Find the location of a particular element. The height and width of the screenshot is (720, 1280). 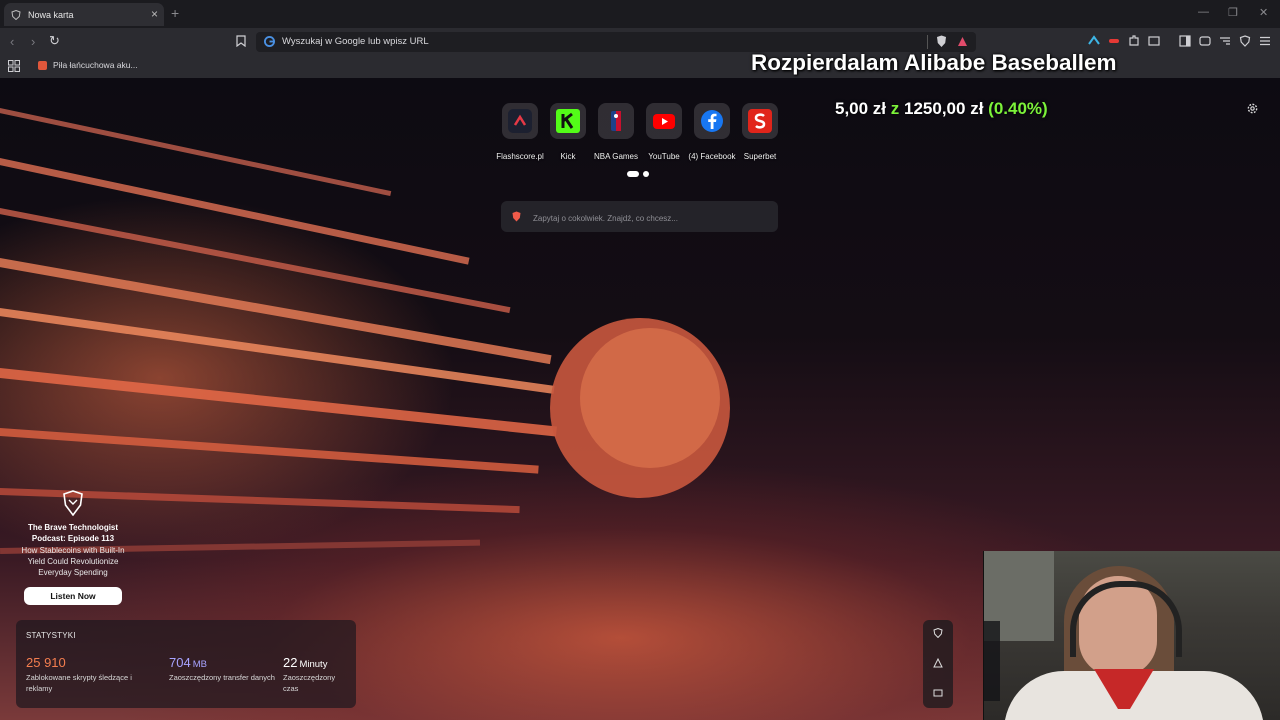

top-site-label: Kick is located at coordinates (568, 156).